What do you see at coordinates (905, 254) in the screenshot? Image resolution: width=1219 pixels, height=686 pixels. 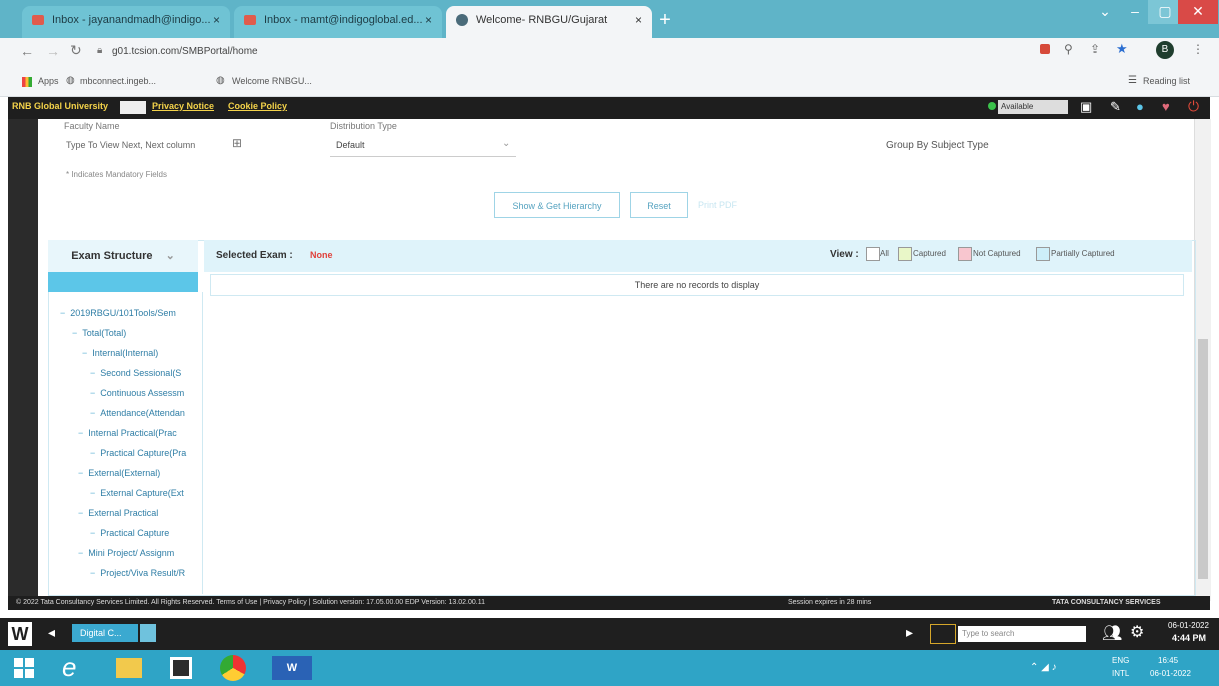 I see `legend-captured-swatch` at bounding box center [905, 254].